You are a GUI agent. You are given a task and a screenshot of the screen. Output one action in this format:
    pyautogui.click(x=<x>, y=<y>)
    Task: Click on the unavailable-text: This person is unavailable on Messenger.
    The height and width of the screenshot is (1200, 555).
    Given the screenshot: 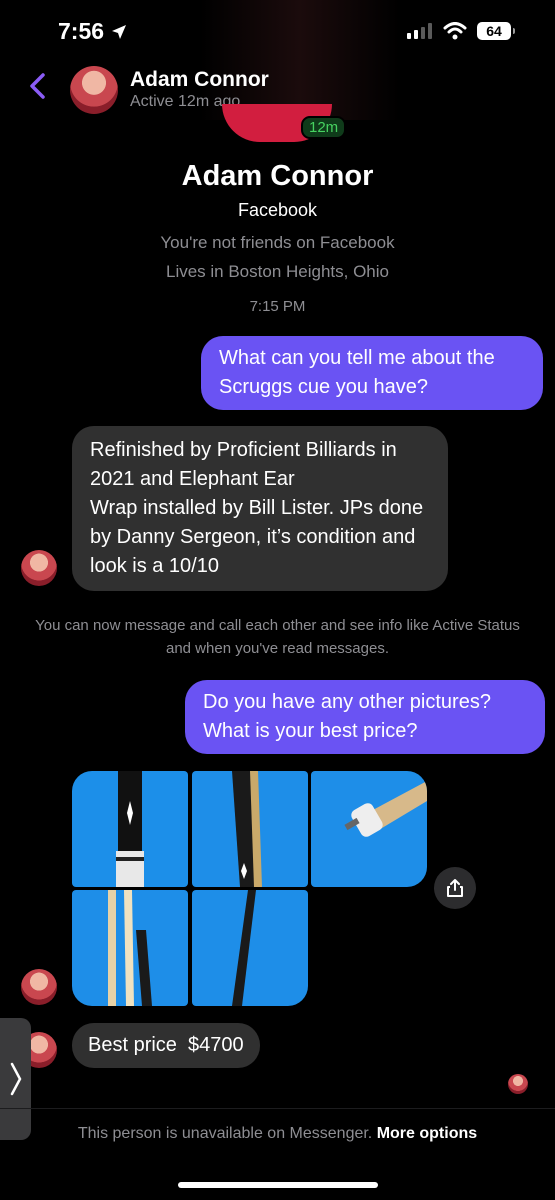 What is the action you would take?
    pyautogui.click(x=225, y=1133)
    